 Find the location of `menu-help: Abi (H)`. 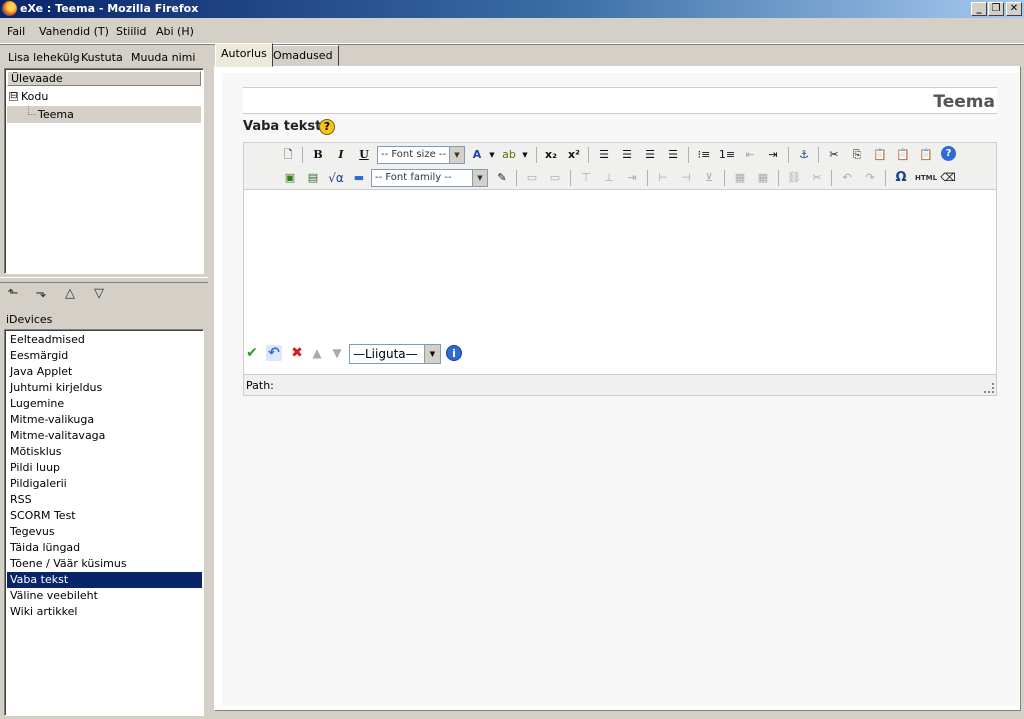

menu-help: Abi (H) is located at coordinates (175, 31).